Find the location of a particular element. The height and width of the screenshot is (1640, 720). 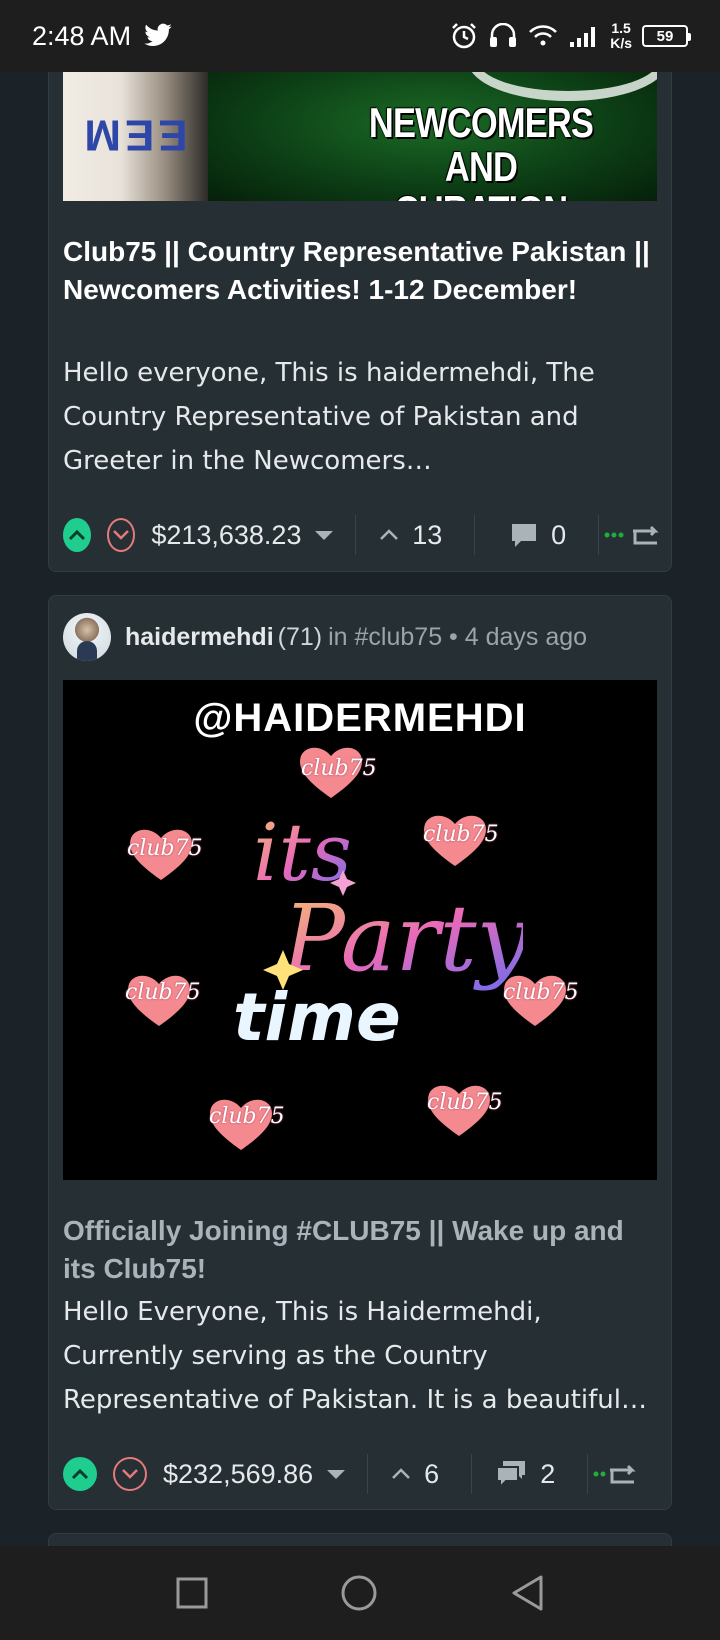

comment-count: 2 is located at coordinates (548, 1473).